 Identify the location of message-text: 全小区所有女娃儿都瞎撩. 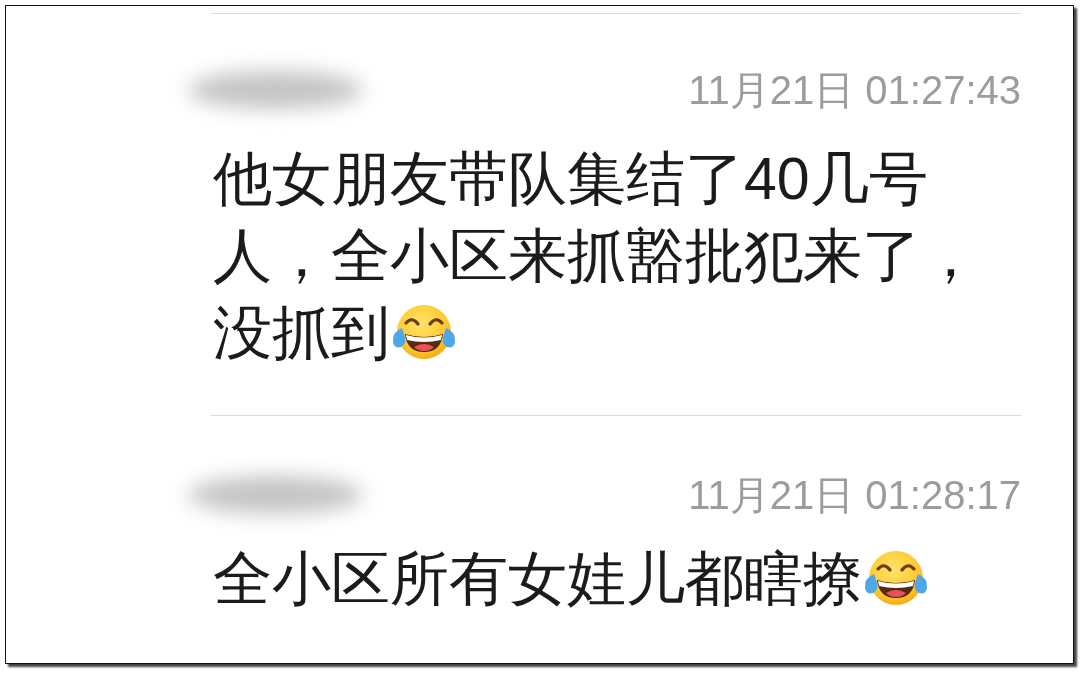
(537, 579).